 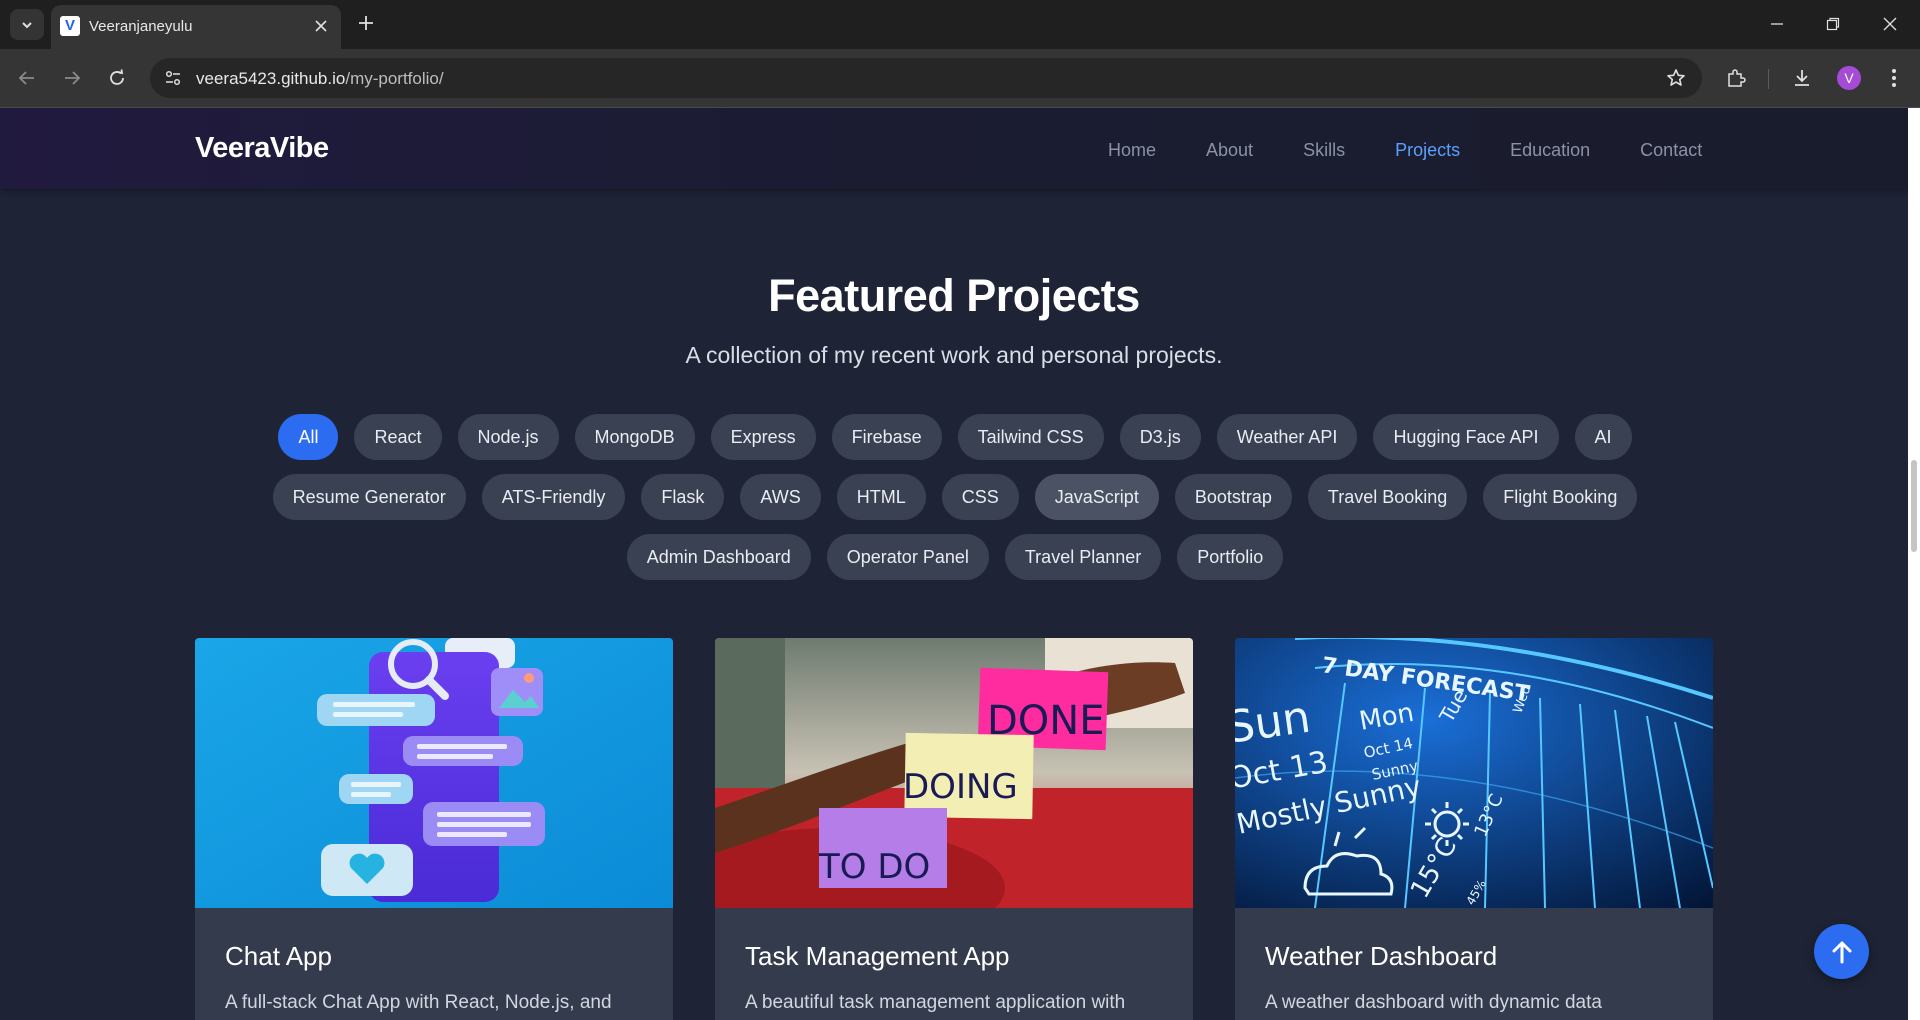 I want to click on scroll-to-top-button, so click(x=1841, y=951).